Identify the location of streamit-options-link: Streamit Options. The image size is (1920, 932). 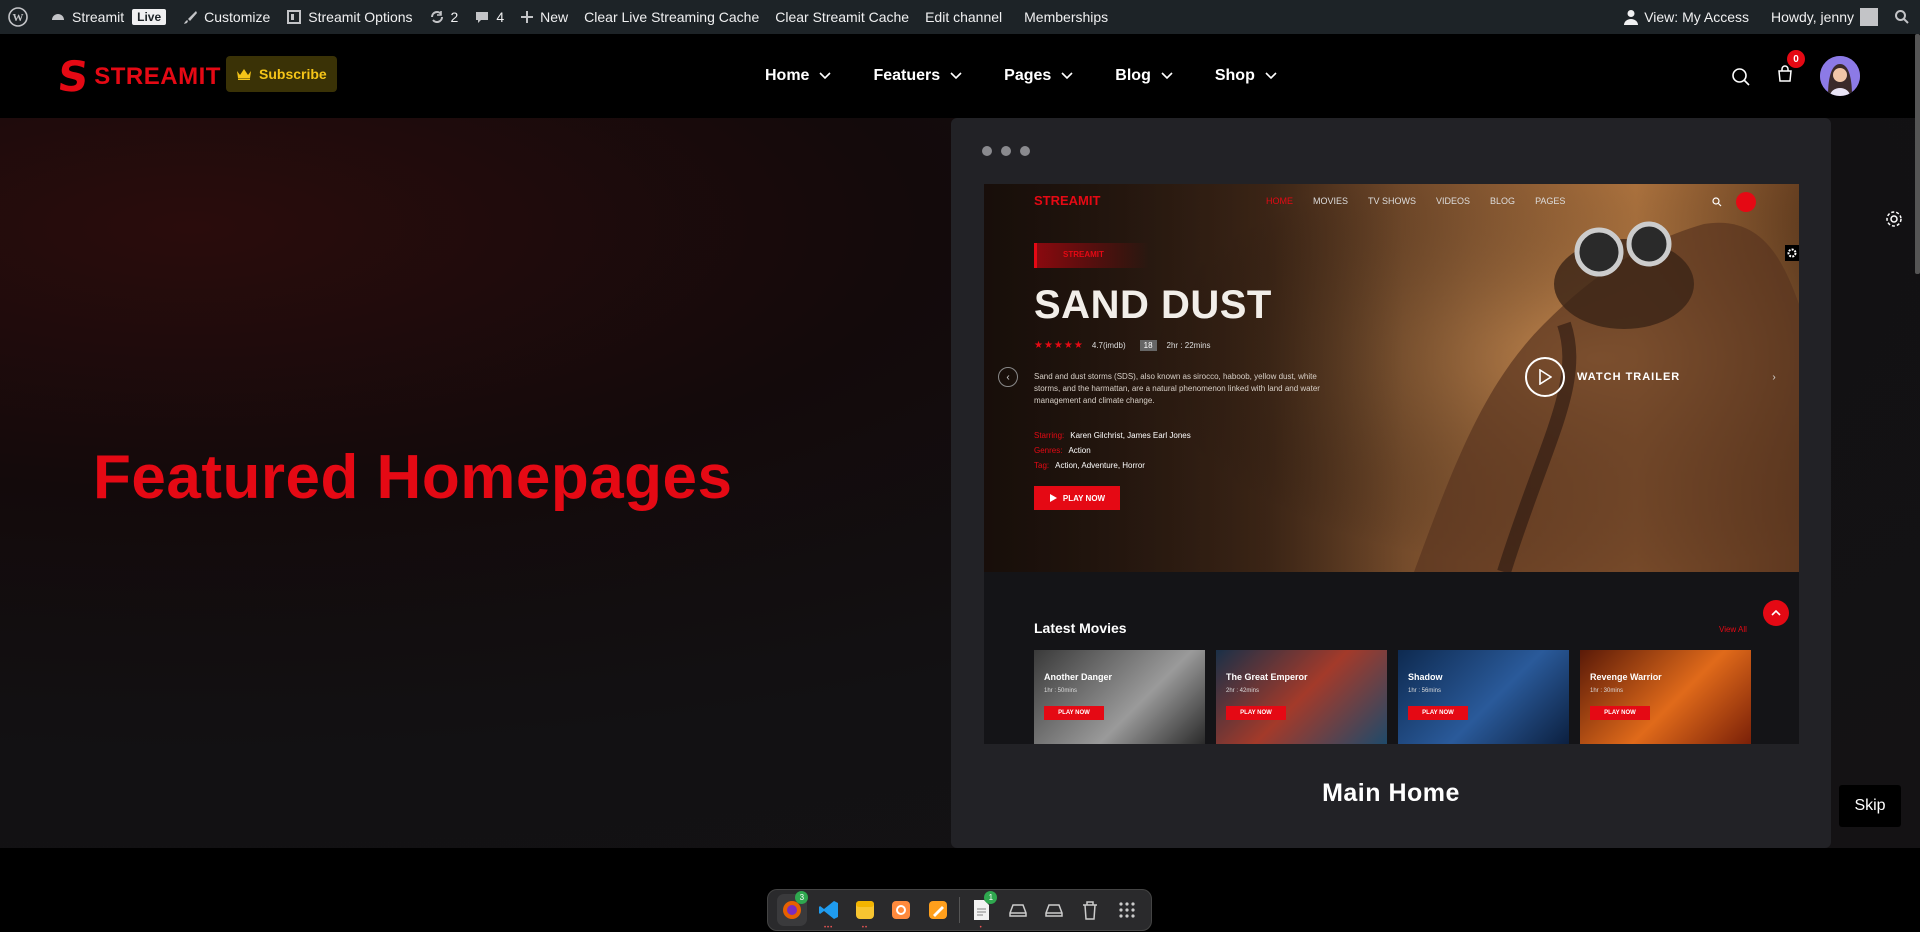
(349, 17).